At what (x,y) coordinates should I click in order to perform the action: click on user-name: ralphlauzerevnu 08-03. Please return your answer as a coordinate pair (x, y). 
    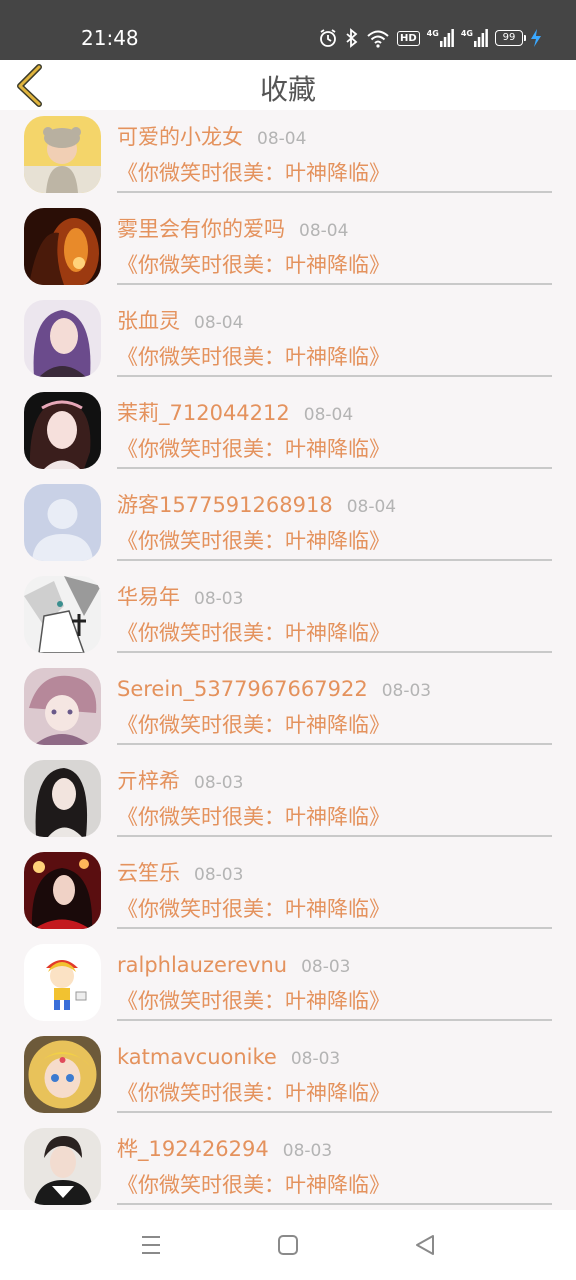
    Looking at the image, I should click on (233, 966).